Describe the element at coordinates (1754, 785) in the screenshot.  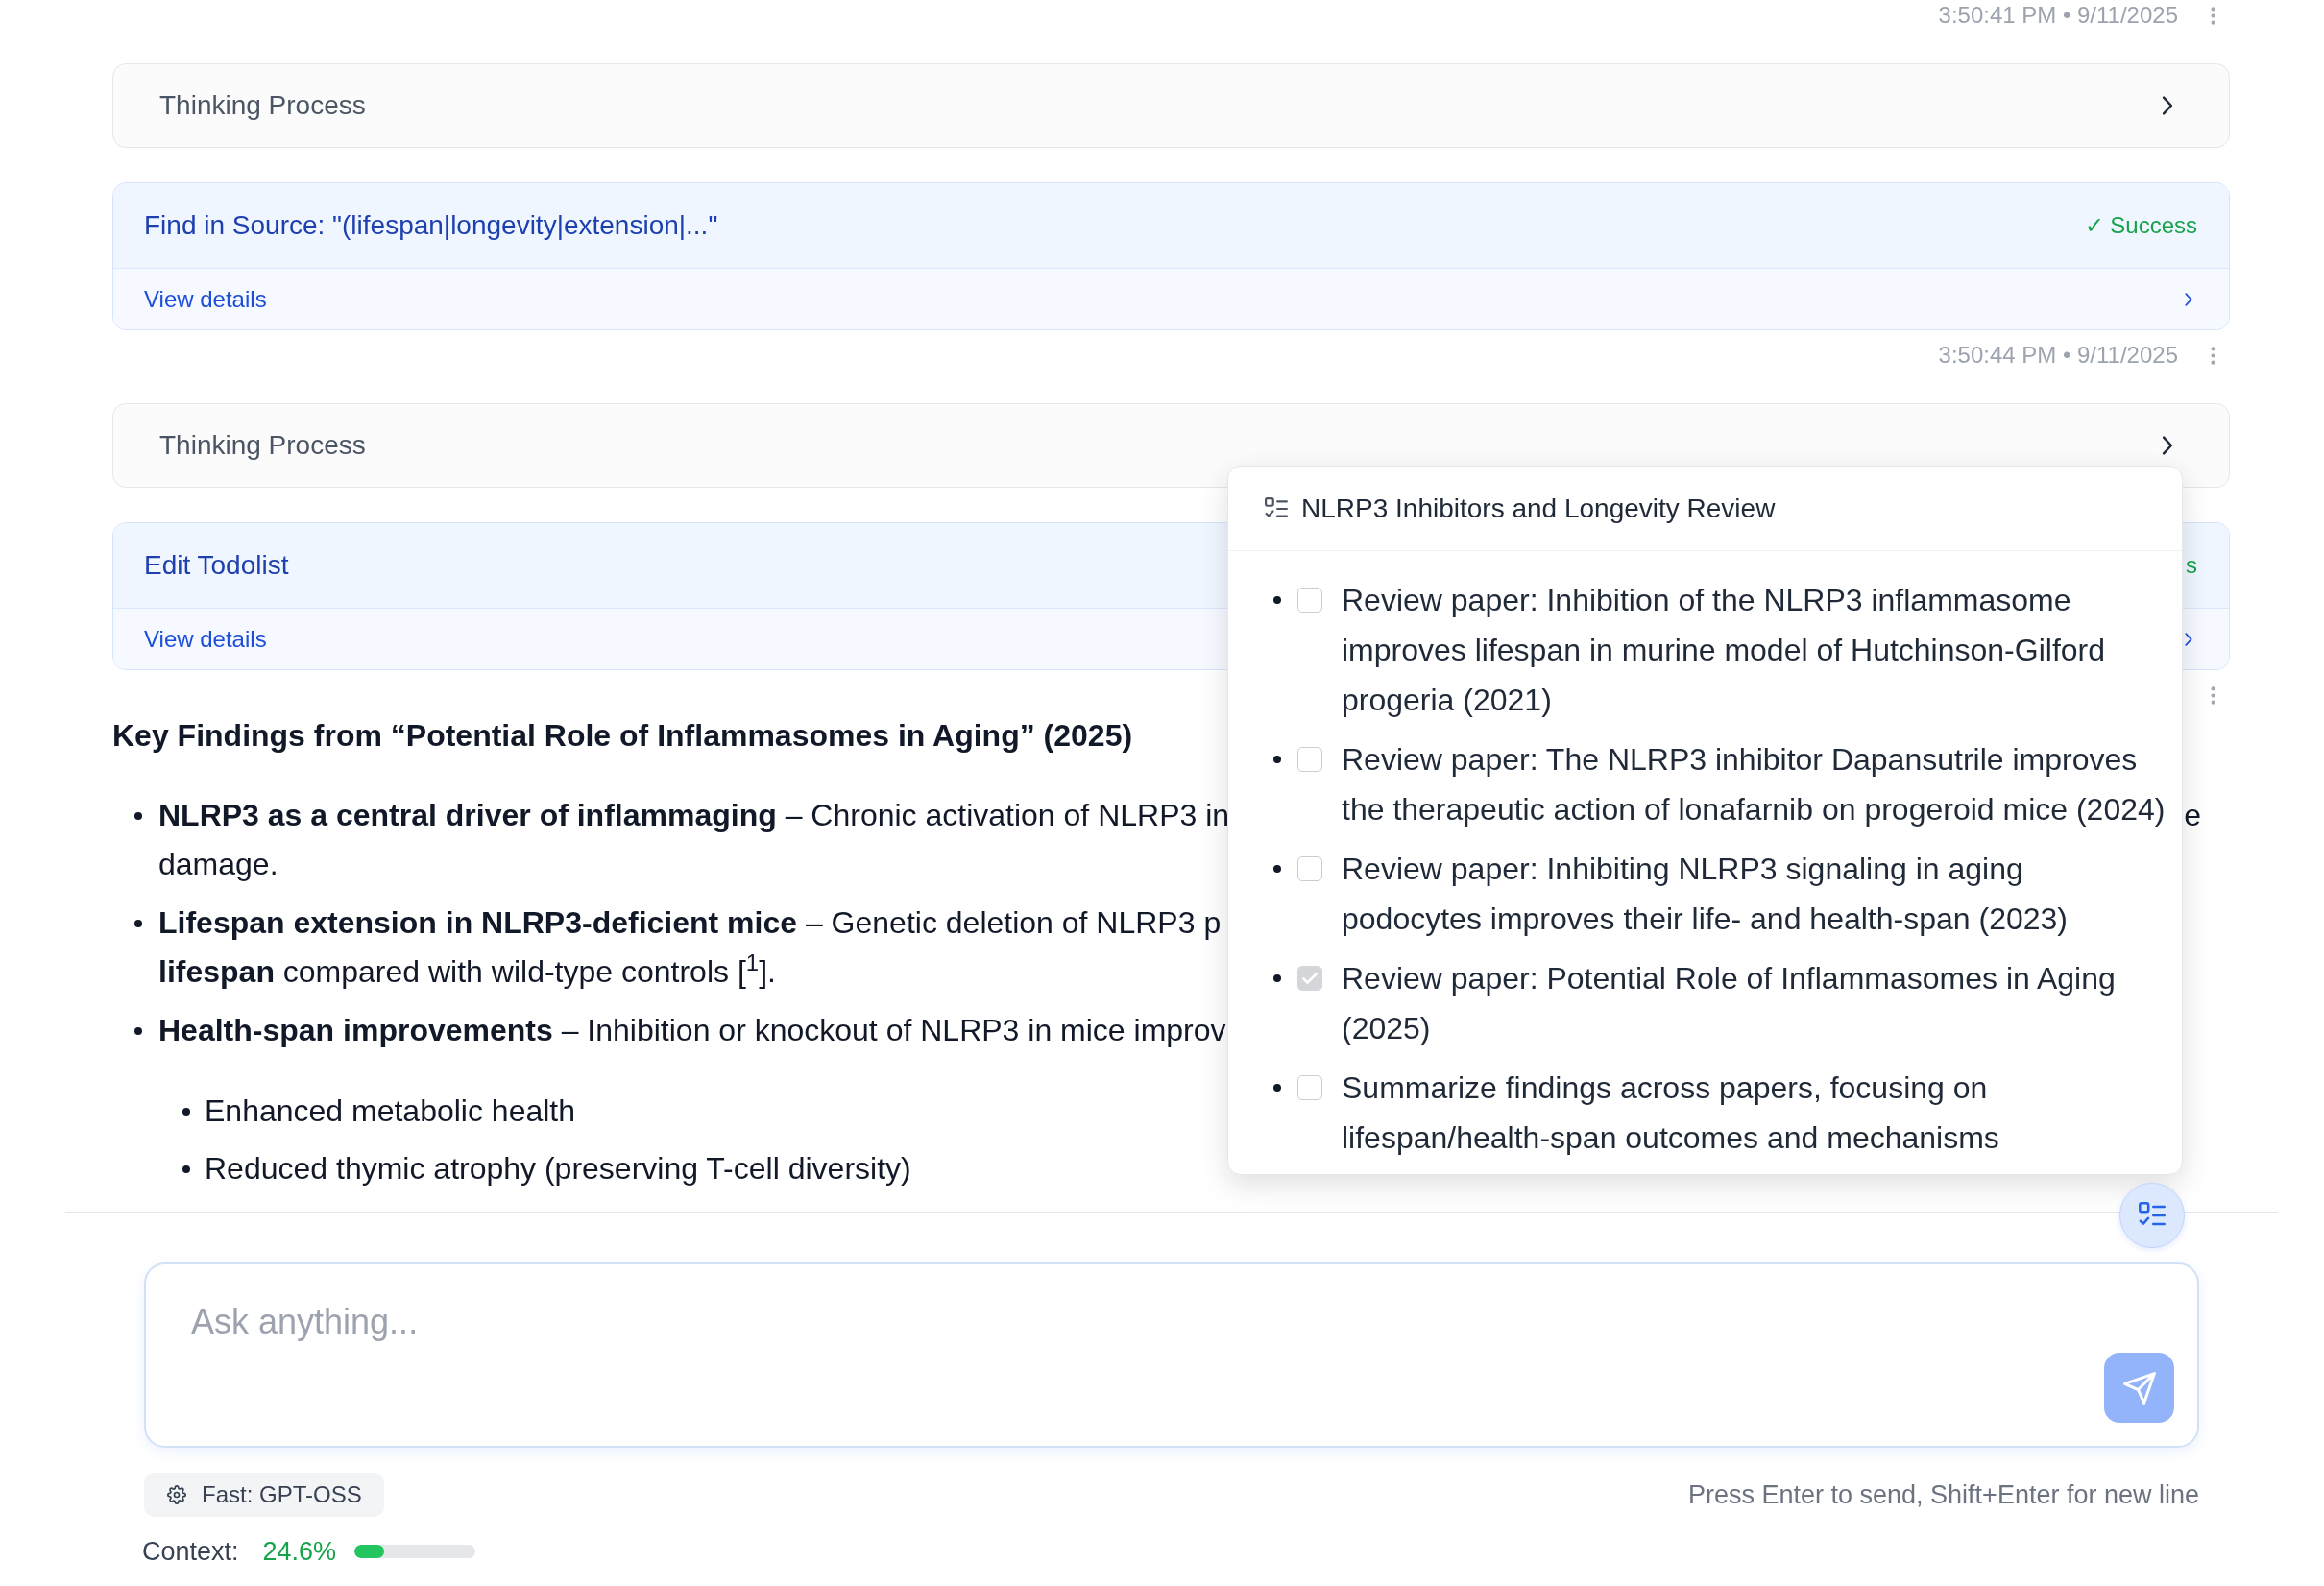
I see `todo-item-text: Review paper: The NLRP3 inhibitor Dapansutrile improves the therapeutic action of lonafarnib on progeroid mice (2024)` at that location.